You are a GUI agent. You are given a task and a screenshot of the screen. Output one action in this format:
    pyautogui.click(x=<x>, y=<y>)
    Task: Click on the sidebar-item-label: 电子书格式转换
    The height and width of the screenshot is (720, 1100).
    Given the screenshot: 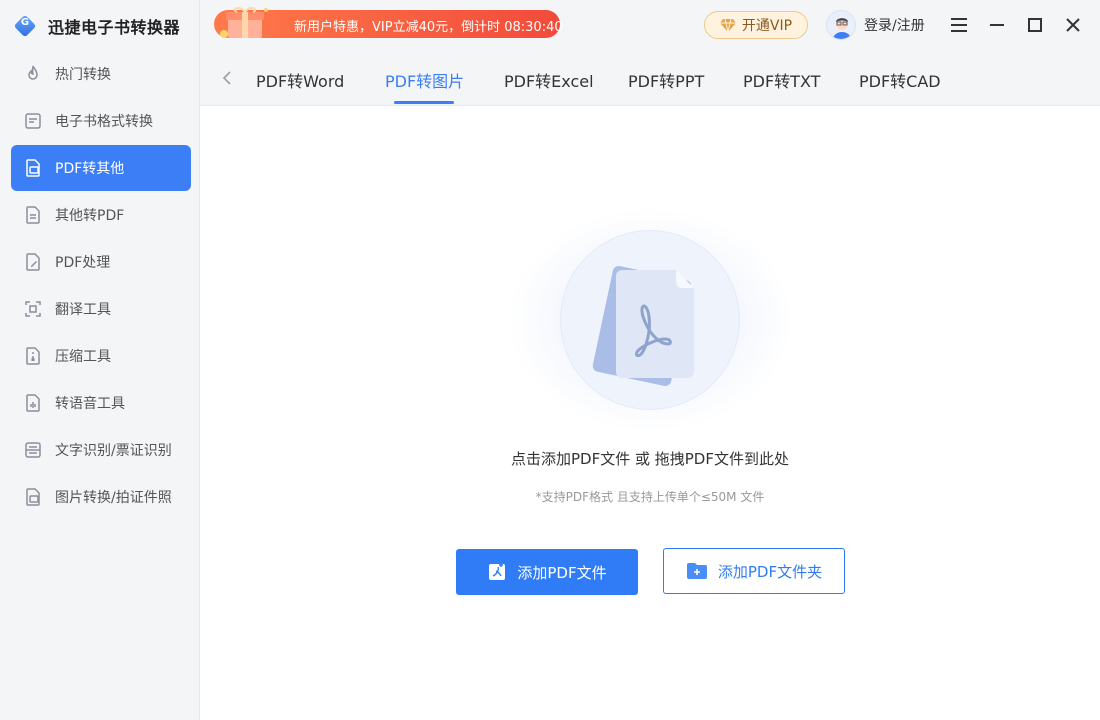 What is the action you would take?
    pyautogui.click(x=104, y=122)
    